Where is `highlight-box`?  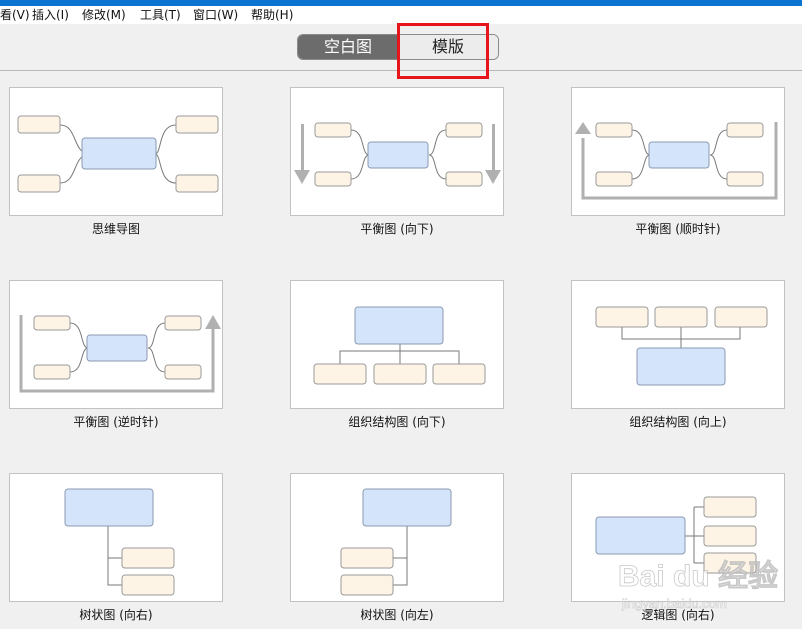 highlight-box is located at coordinates (443, 51).